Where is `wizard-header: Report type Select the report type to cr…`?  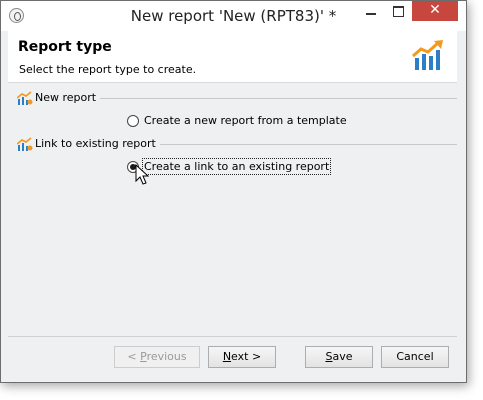 wizard-header: Report type Select the report type to cr… is located at coordinates (232, 57).